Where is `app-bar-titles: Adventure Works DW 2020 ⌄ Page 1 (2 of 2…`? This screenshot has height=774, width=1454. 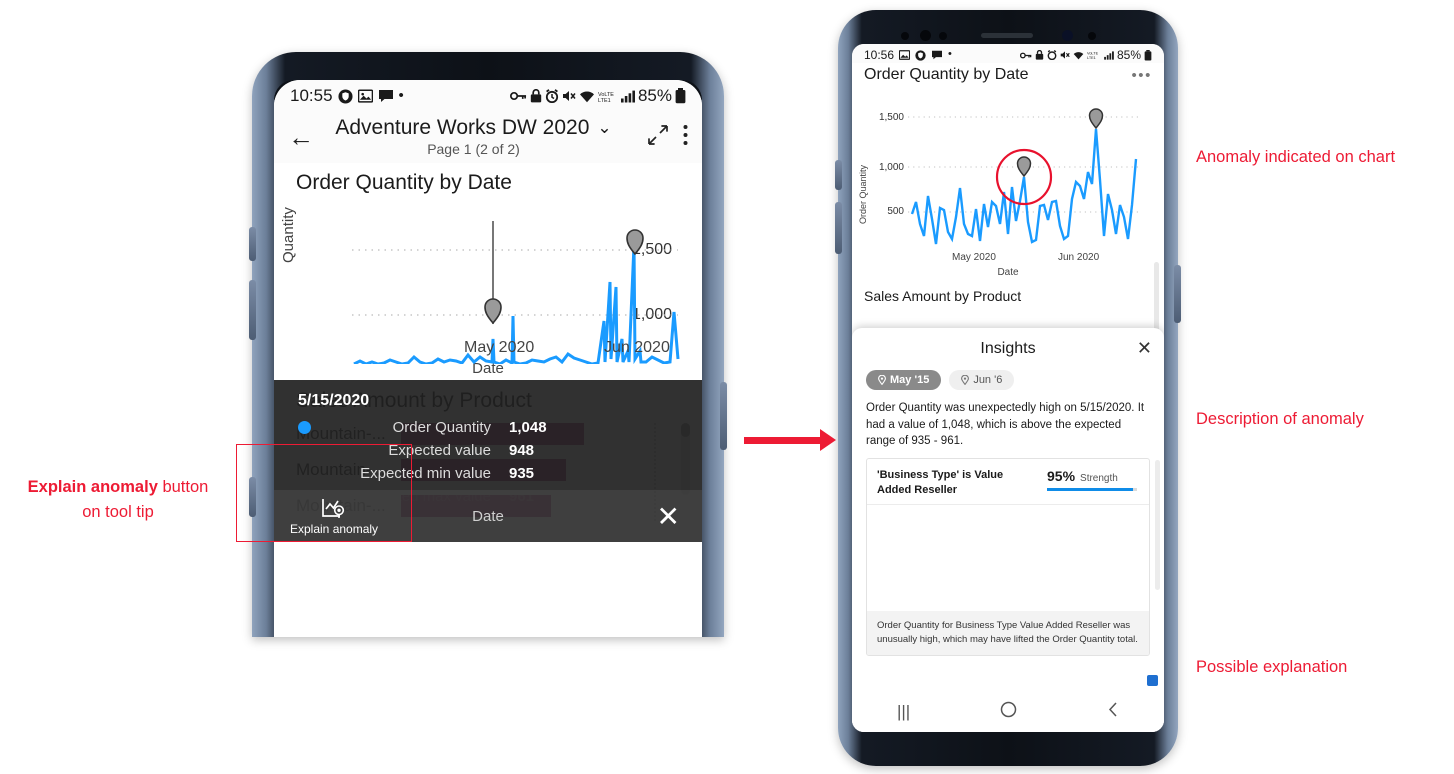
app-bar-titles: Adventure Works DW 2020 ⌄ Page 1 (2 of 2… is located at coordinates (473, 136).